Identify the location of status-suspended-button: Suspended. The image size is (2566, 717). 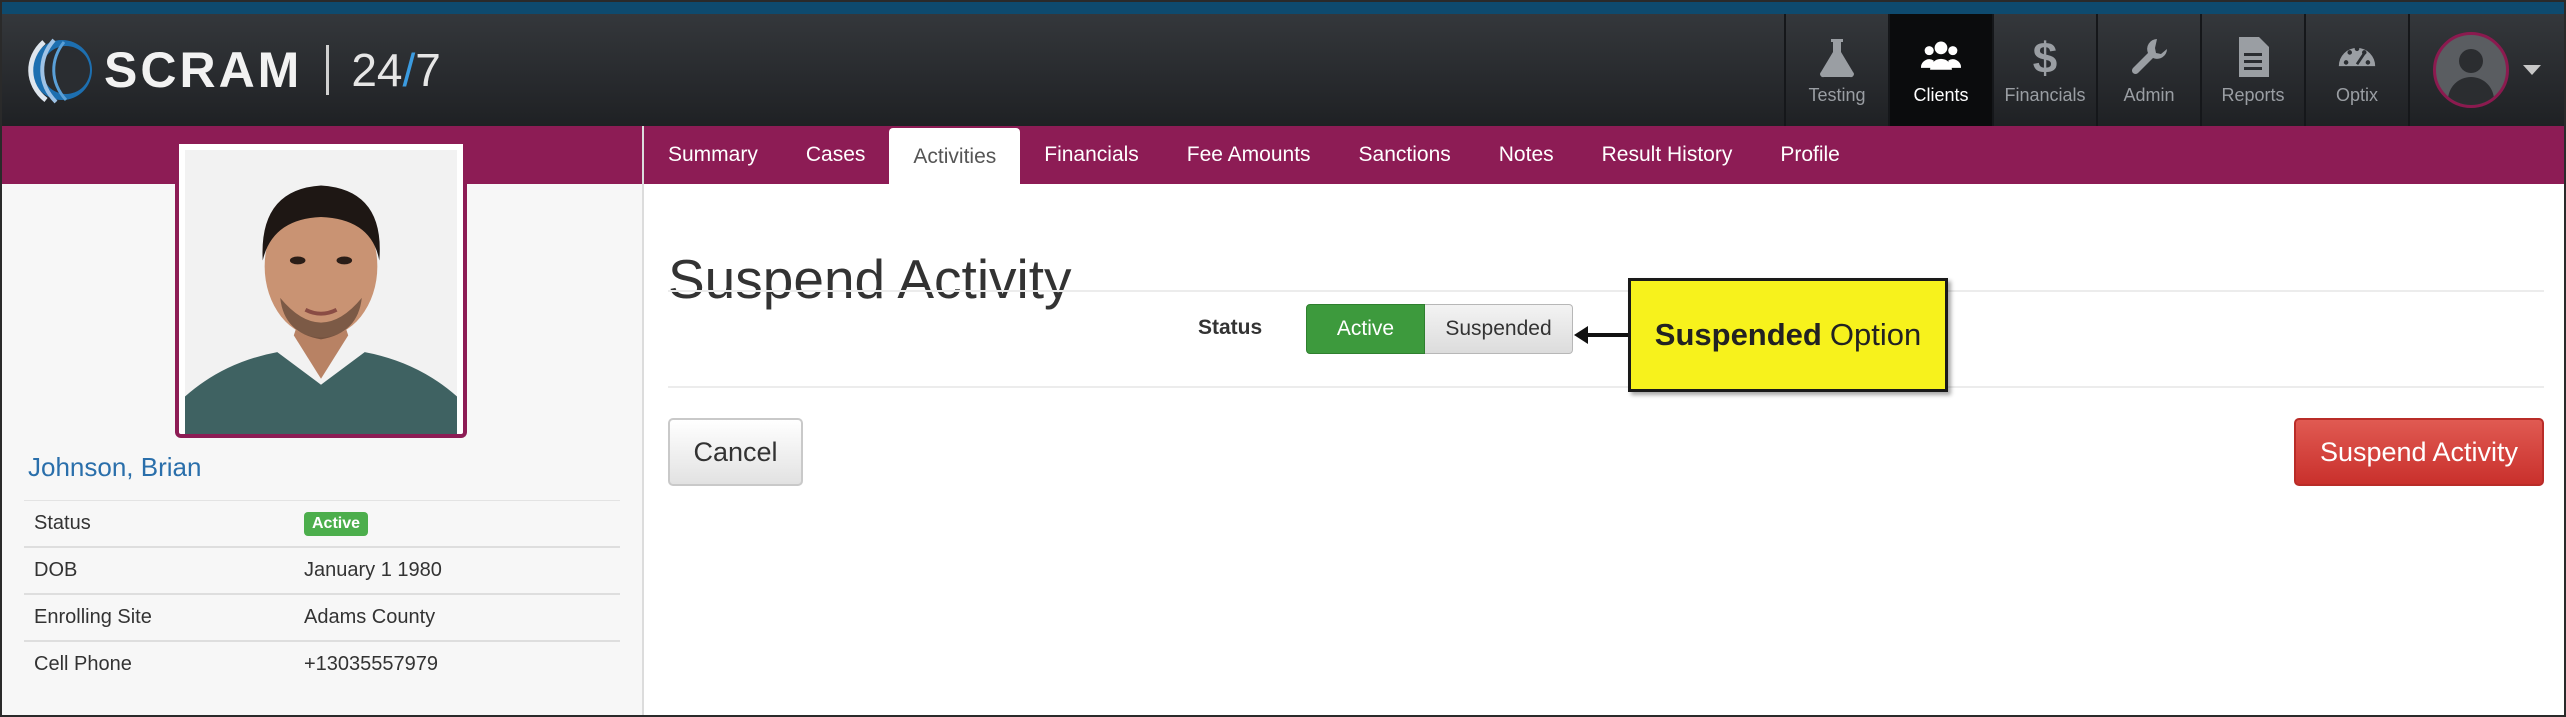
(1499, 329).